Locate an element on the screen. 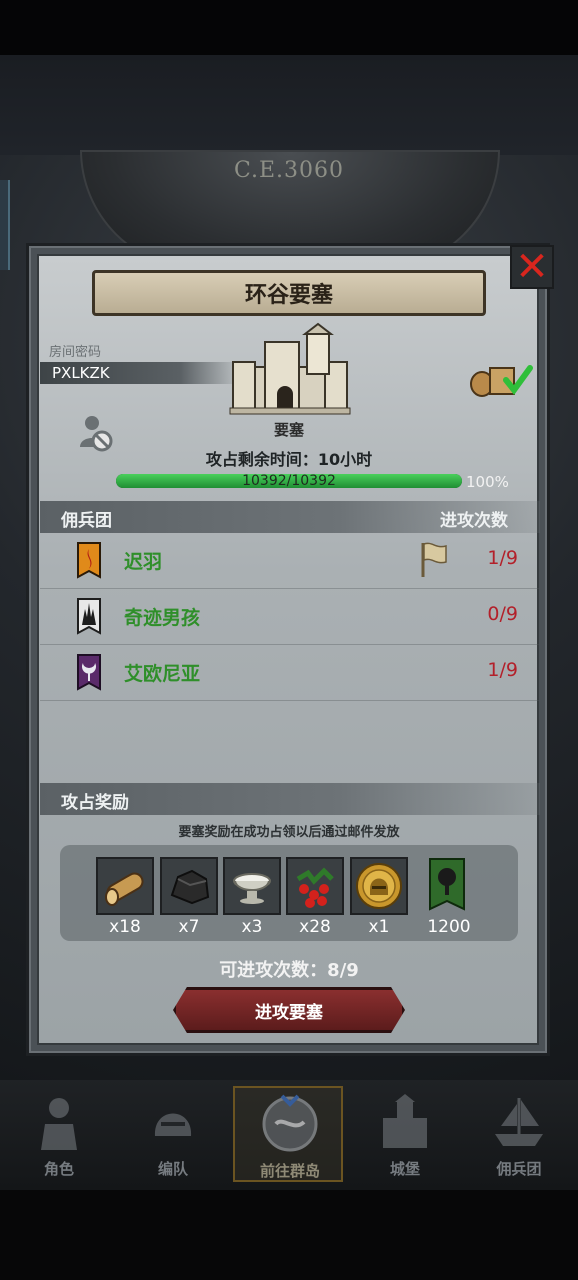 The image size is (578, 1280). reward-item: x18 is located at coordinates (126, 897).